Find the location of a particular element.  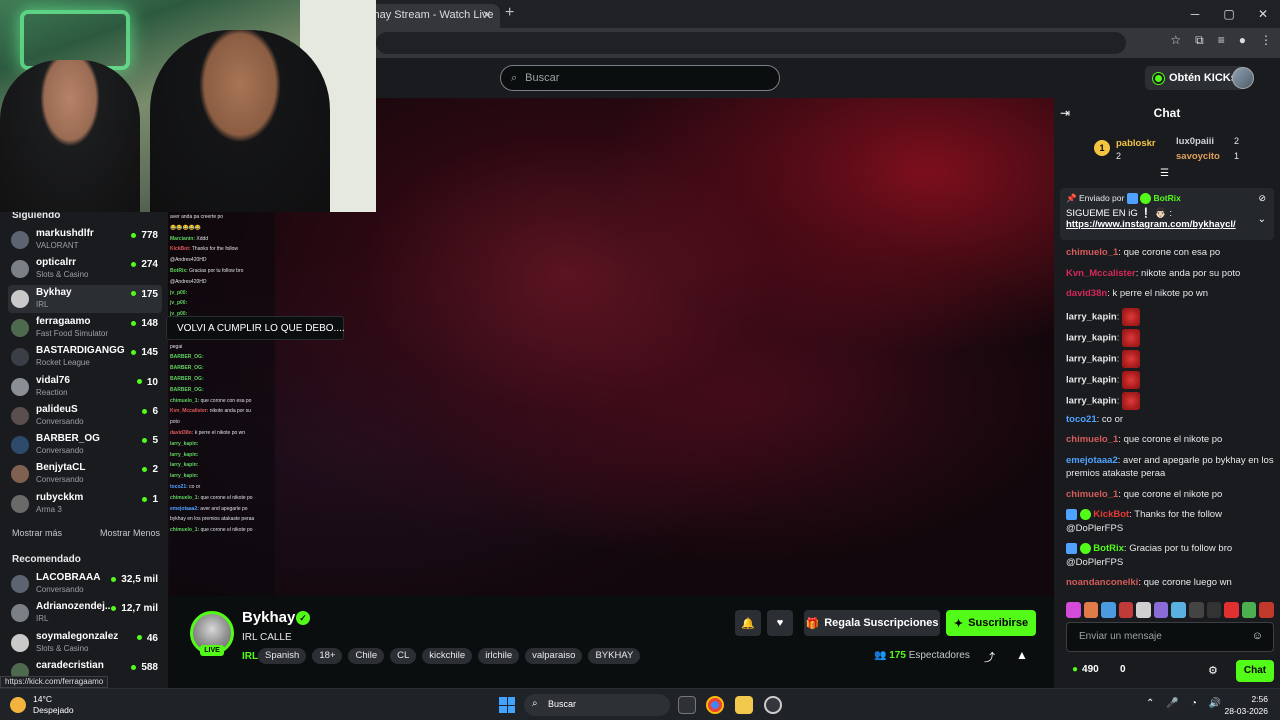

following-item-1: opticalrr Slots & Casino 274 is located at coordinates (85, 269).